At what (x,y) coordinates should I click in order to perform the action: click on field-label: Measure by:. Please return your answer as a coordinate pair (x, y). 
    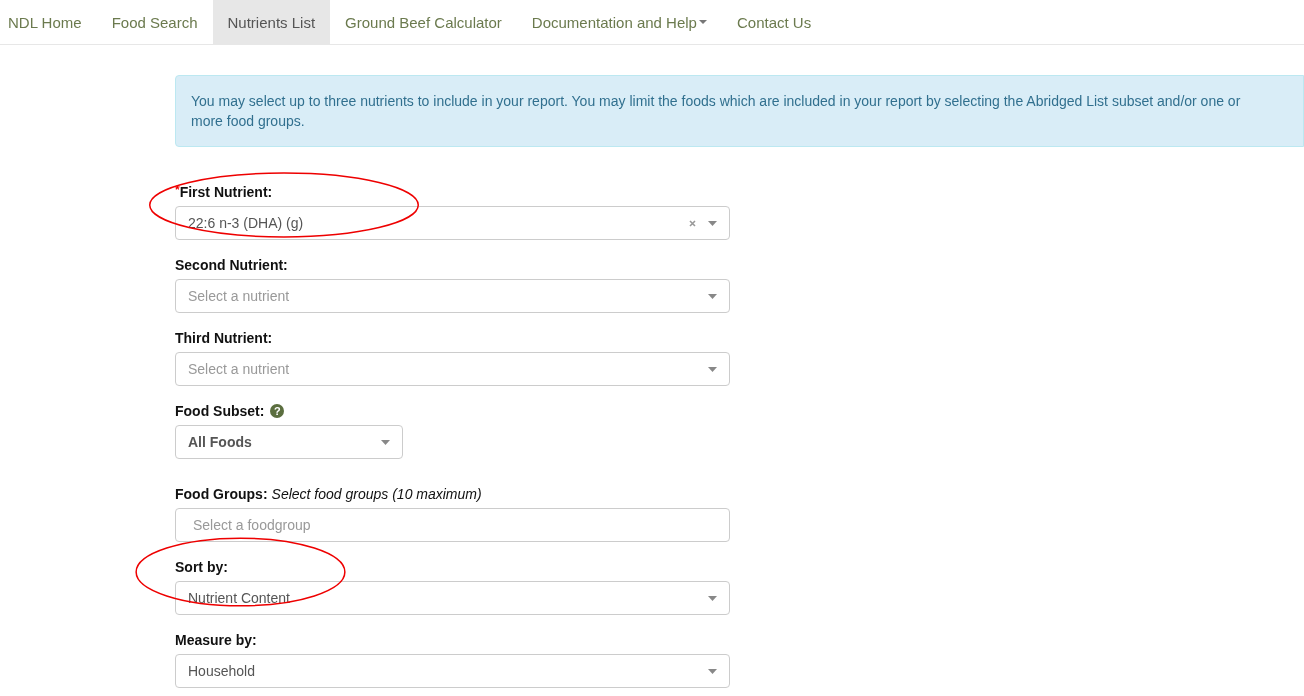
    Looking at the image, I should click on (216, 640).